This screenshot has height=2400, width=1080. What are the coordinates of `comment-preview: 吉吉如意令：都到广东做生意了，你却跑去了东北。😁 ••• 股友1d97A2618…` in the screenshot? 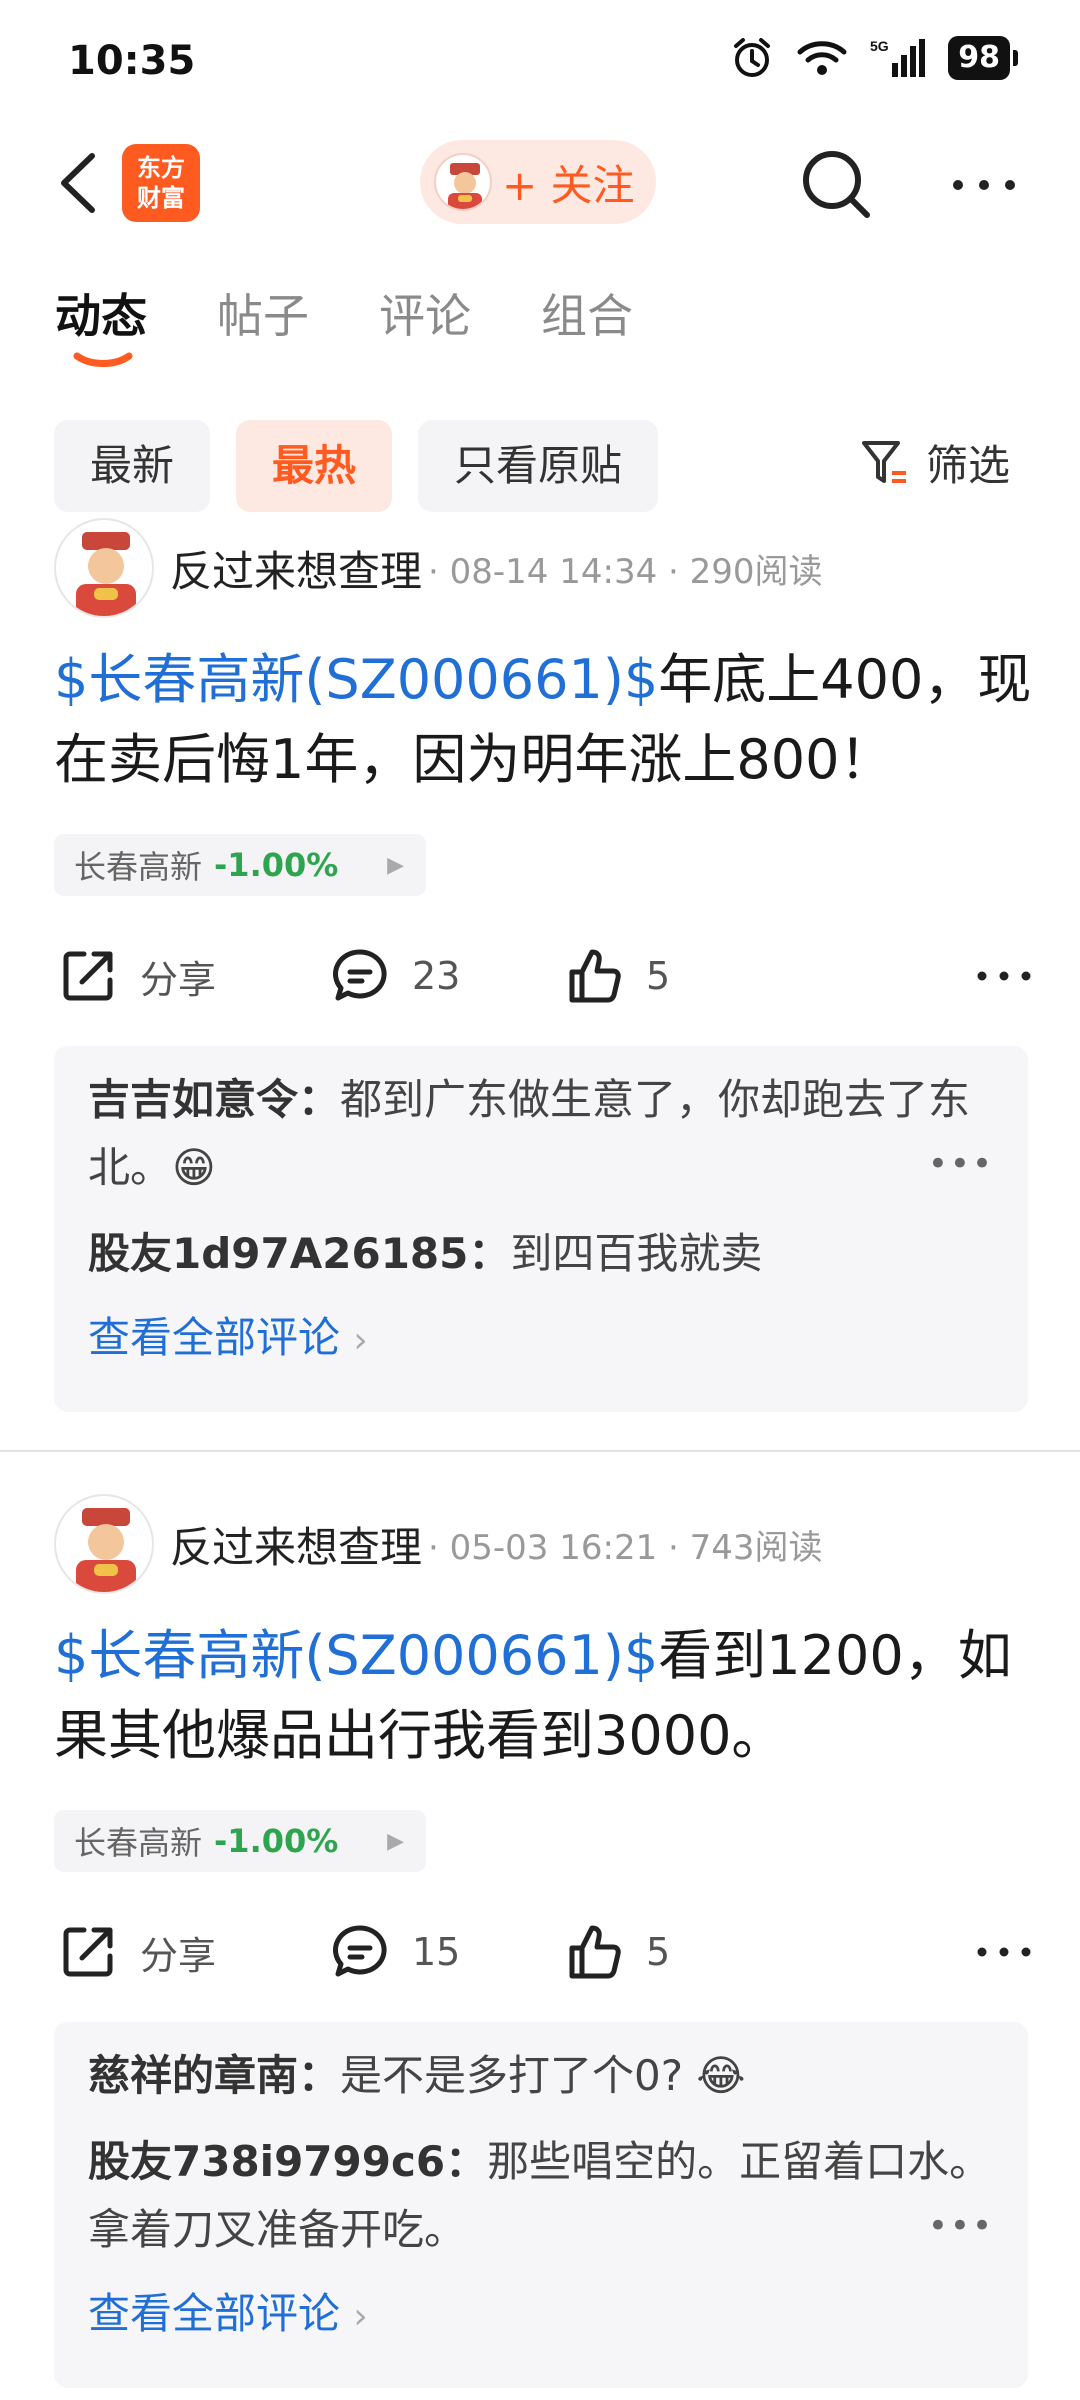 It's located at (541, 1229).